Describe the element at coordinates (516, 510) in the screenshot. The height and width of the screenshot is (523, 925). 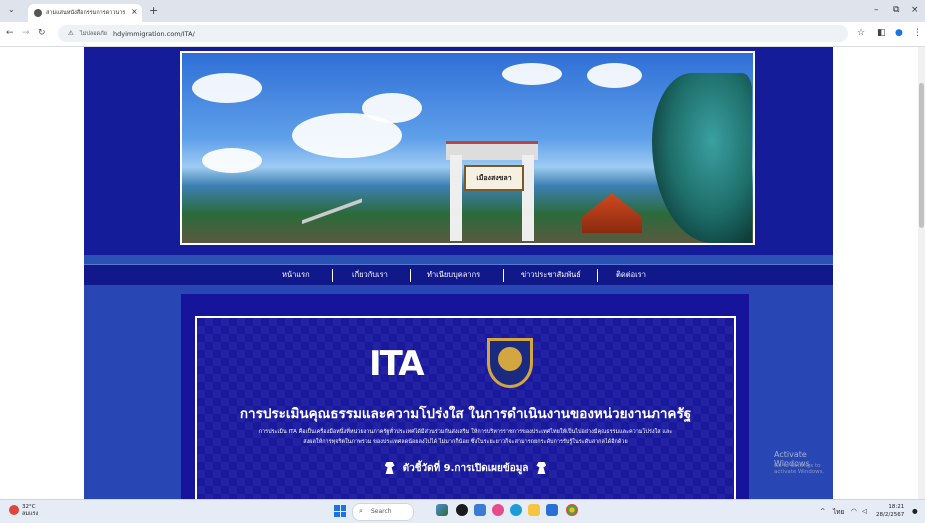
I see `edge-icon` at that location.